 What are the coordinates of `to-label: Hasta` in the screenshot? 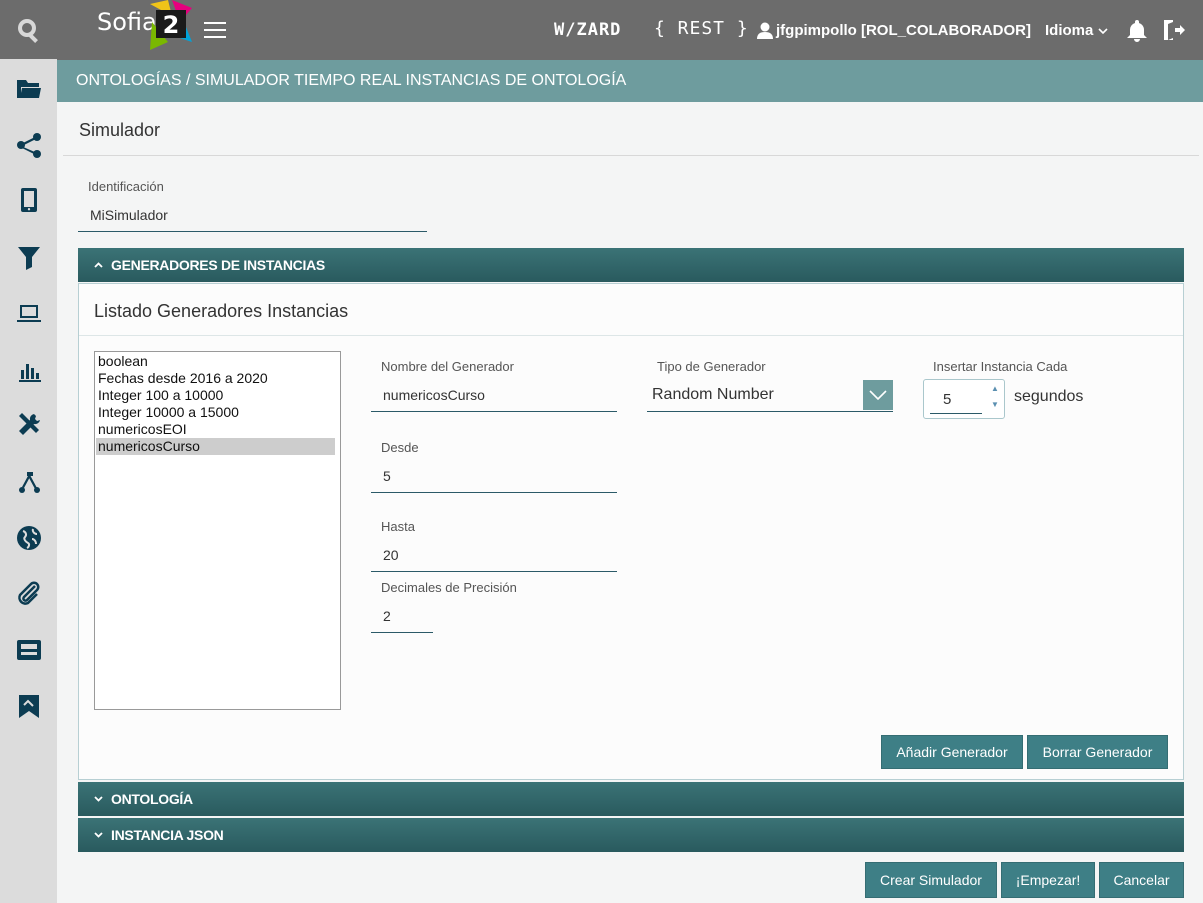 It's located at (398, 526).